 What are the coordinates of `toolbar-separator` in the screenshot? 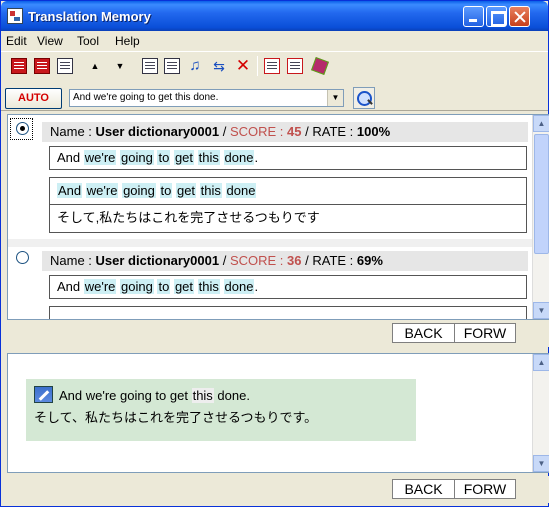 It's located at (257, 66).